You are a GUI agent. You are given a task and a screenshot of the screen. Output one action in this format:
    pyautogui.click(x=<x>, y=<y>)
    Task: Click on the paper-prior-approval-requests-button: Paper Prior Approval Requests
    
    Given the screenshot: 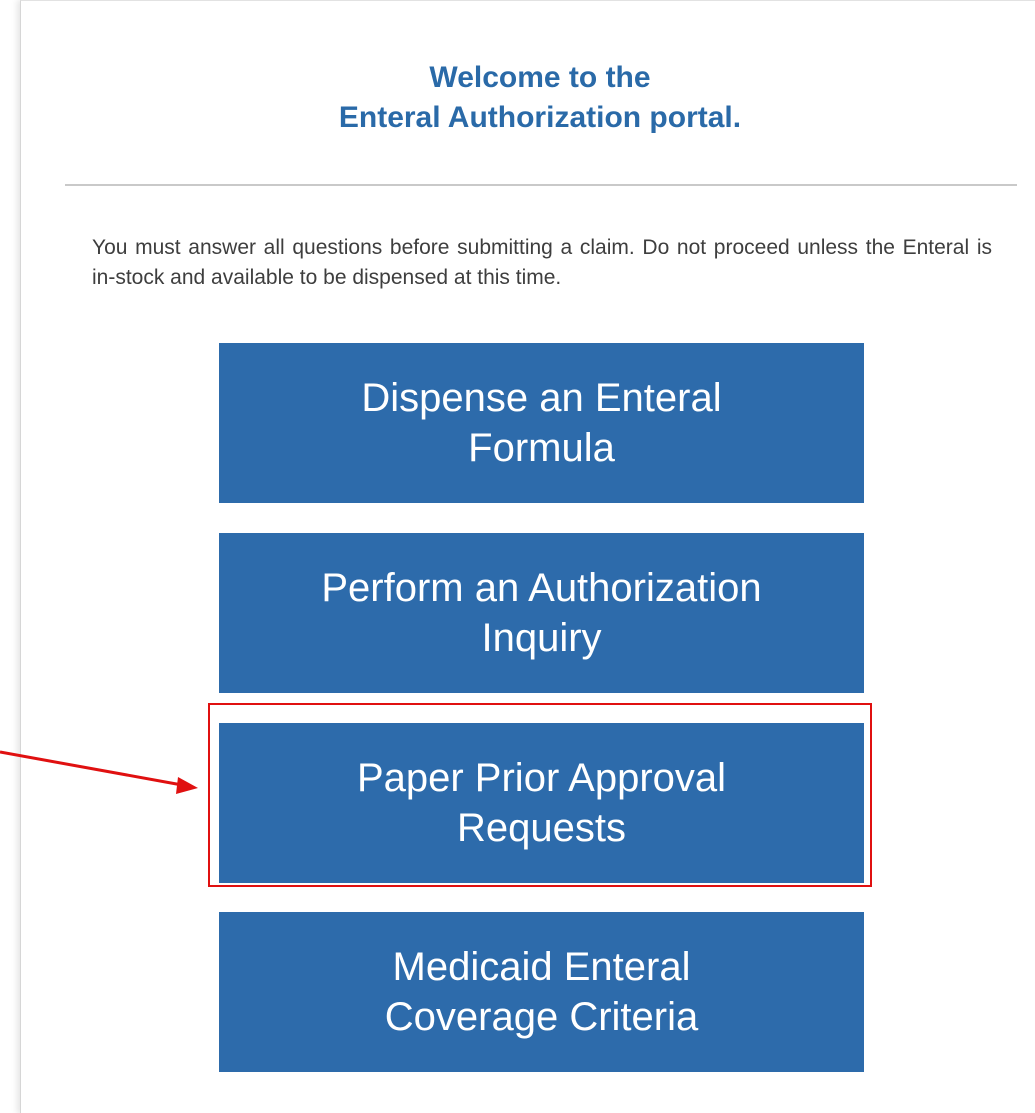 What is the action you would take?
    pyautogui.click(x=541, y=803)
    